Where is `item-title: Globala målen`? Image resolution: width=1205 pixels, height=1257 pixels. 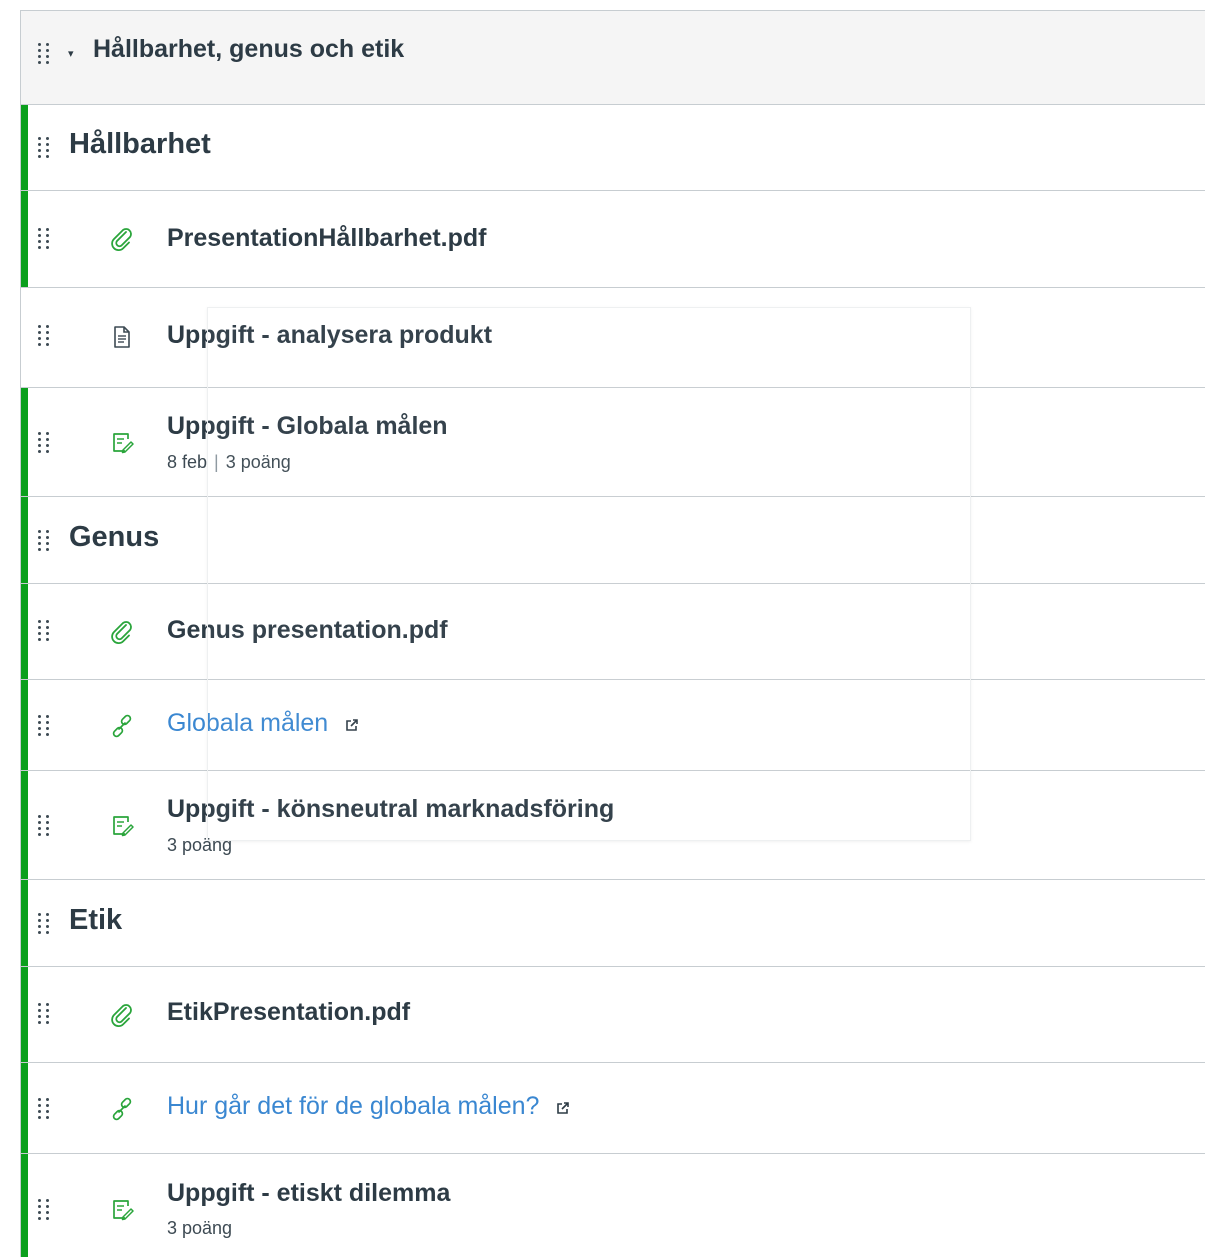
item-title: Globala målen is located at coordinates (247, 723).